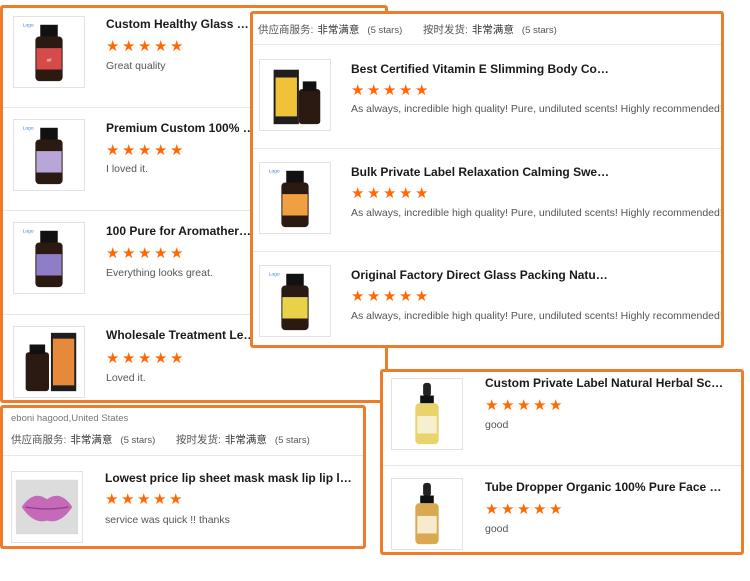 This screenshot has height=581, width=750. What do you see at coordinates (181, 128) in the screenshot?
I see `product-title: Premium Custom 100% Pure` at bounding box center [181, 128].